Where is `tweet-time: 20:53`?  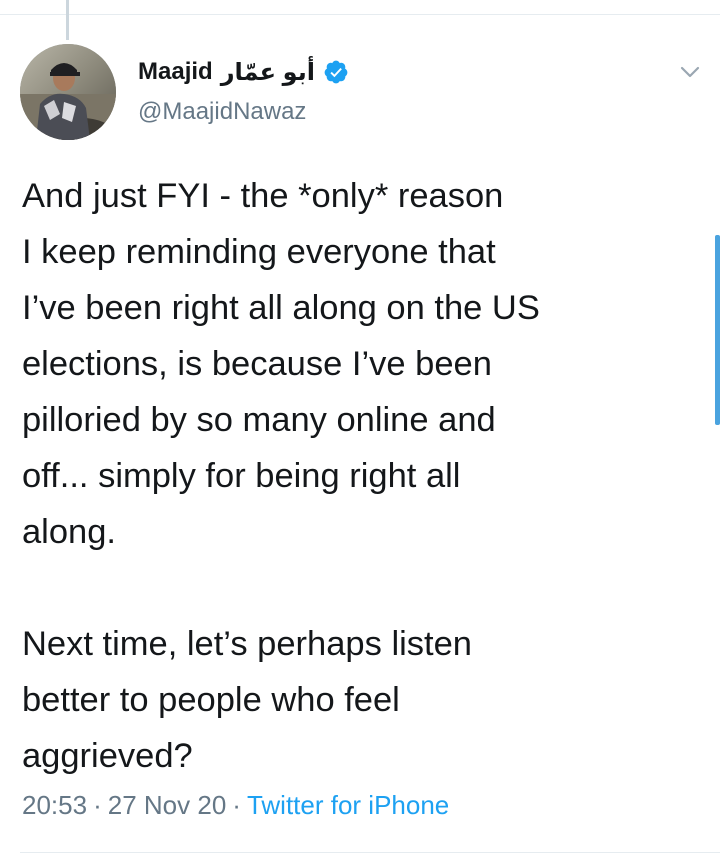
tweet-time: 20:53 is located at coordinates (55, 805).